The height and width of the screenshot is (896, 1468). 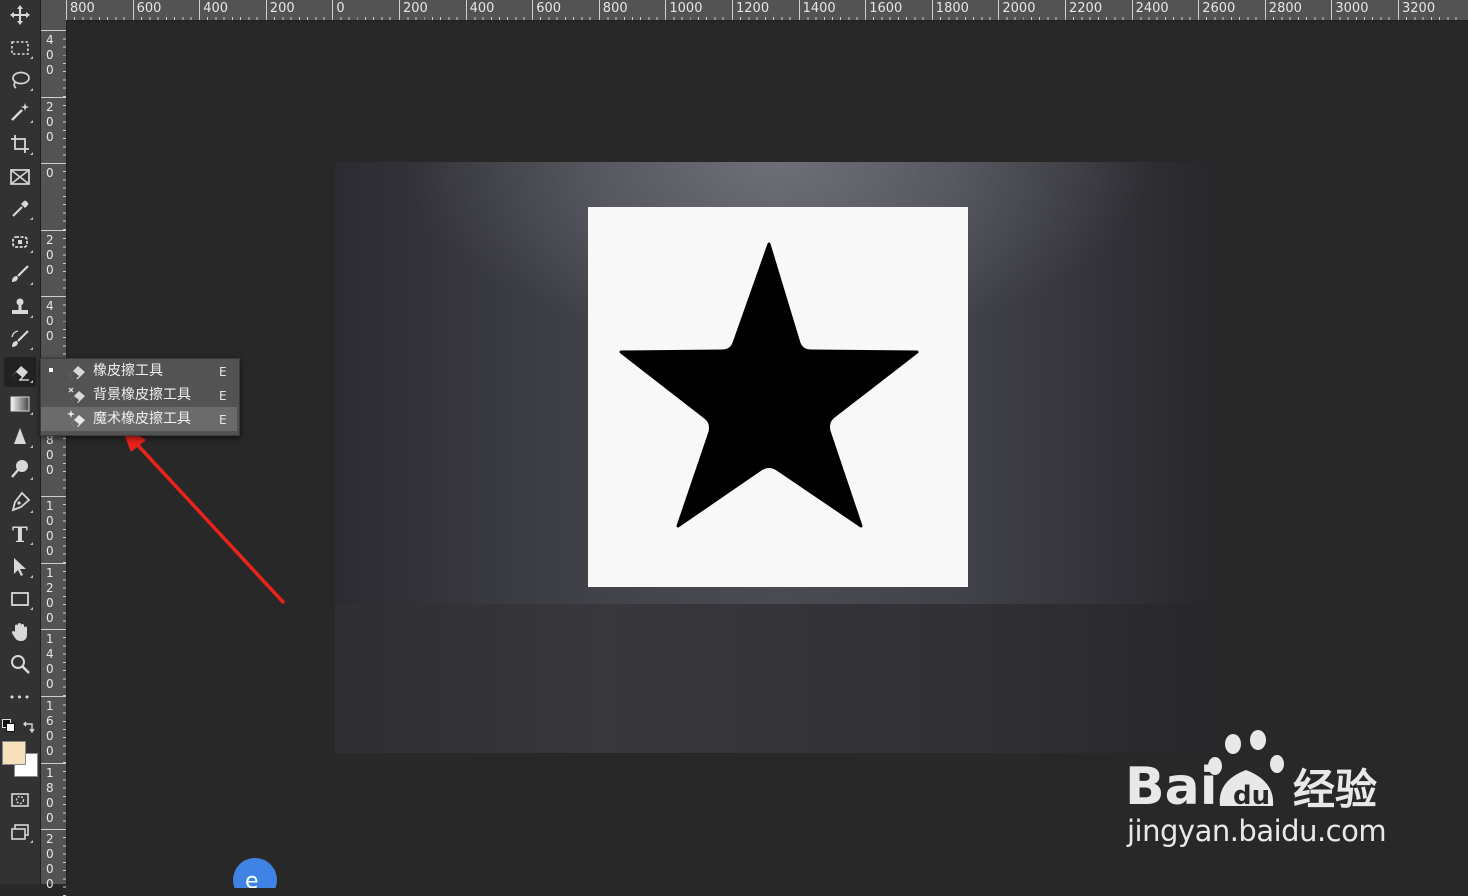 I want to click on tools-panel: T •••, so click(x=20, y=442).